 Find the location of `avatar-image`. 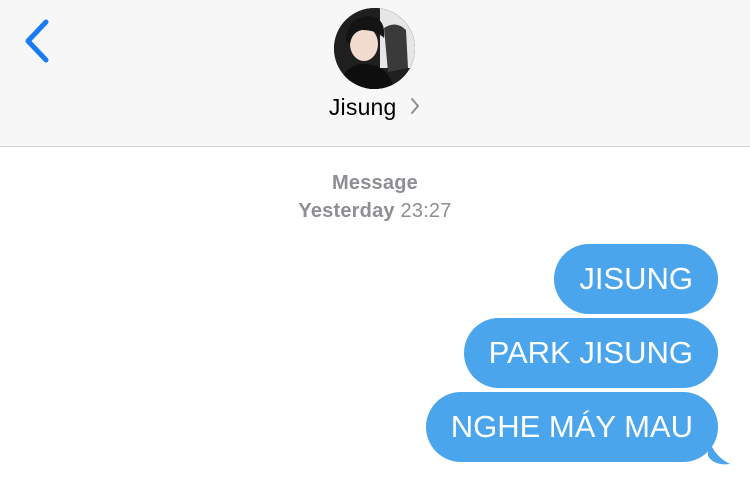

avatar-image is located at coordinates (374, 48).